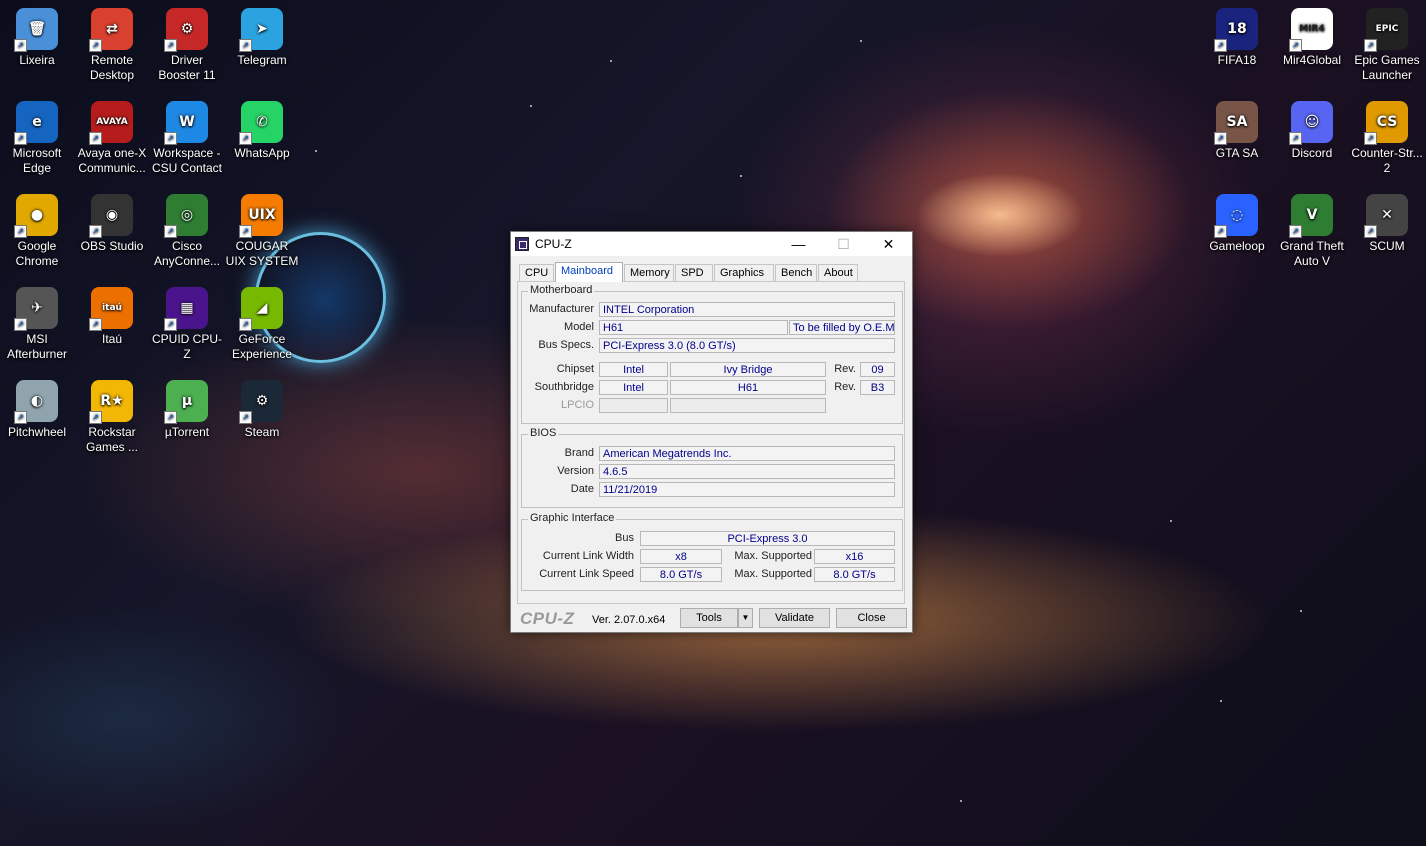 The width and height of the screenshot is (1426, 846). What do you see at coordinates (877, 369) in the screenshot?
I see `chipset-rev-field: 09` at bounding box center [877, 369].